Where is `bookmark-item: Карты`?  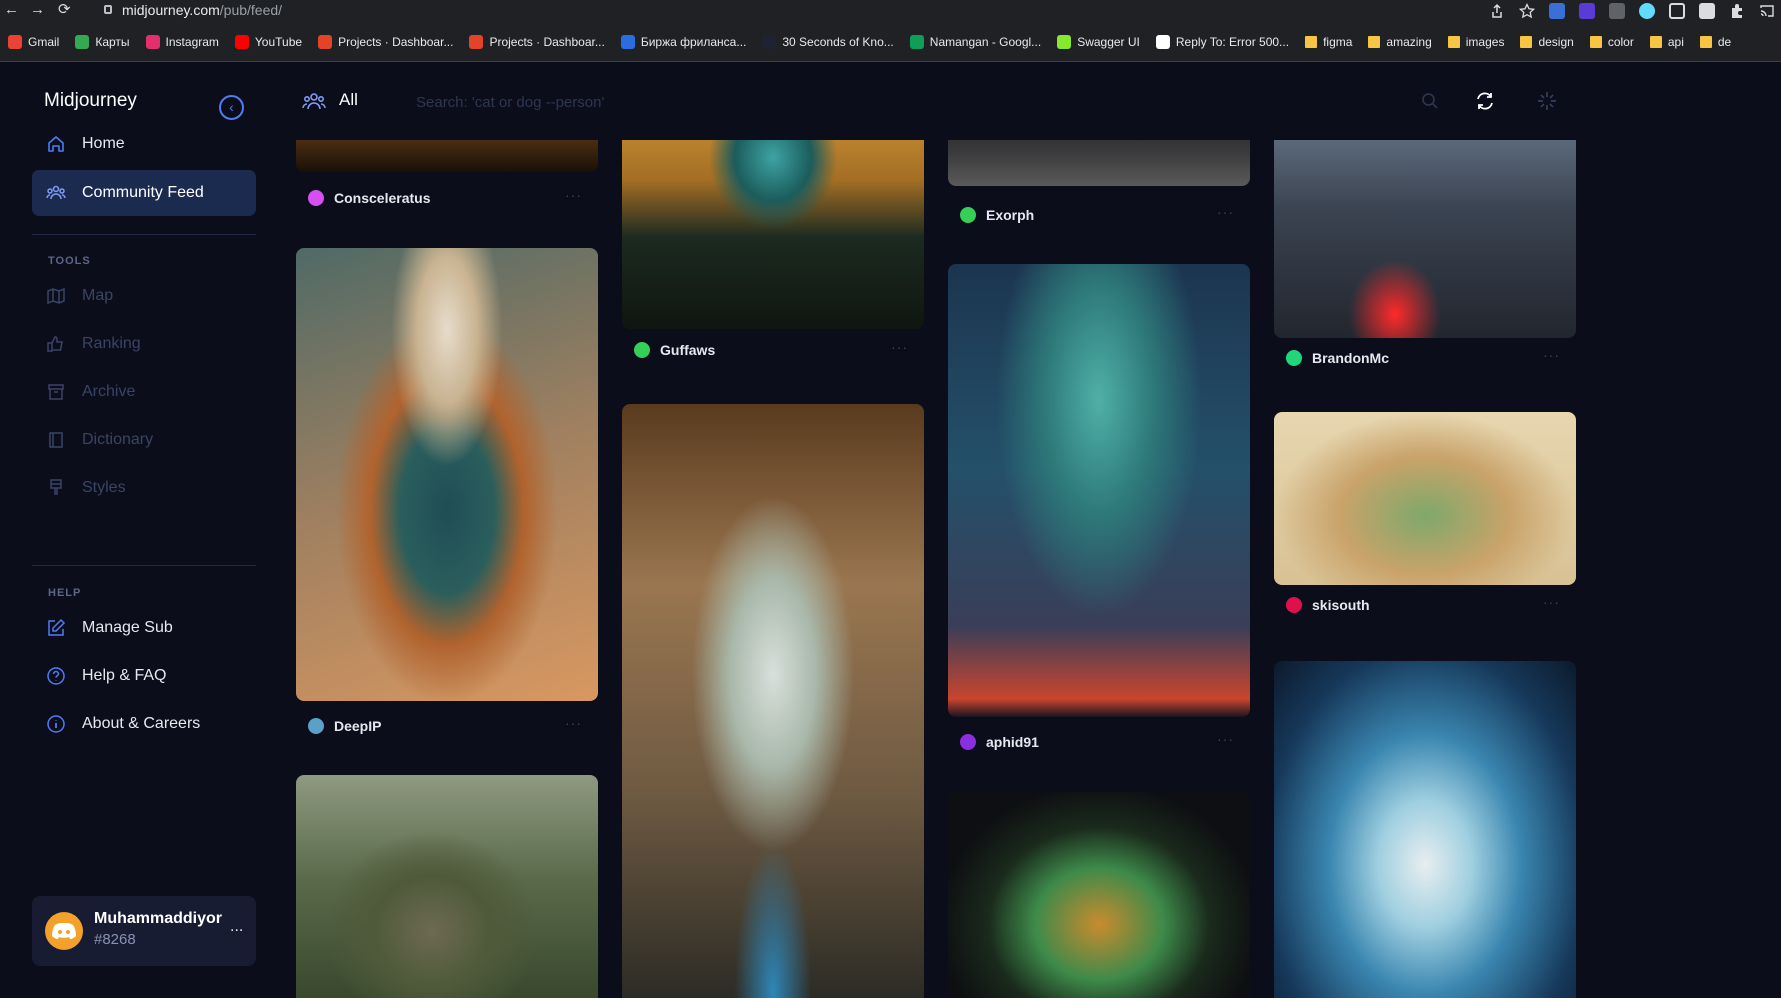
bookmark-item: Карты is located at coordinates (102, 41).